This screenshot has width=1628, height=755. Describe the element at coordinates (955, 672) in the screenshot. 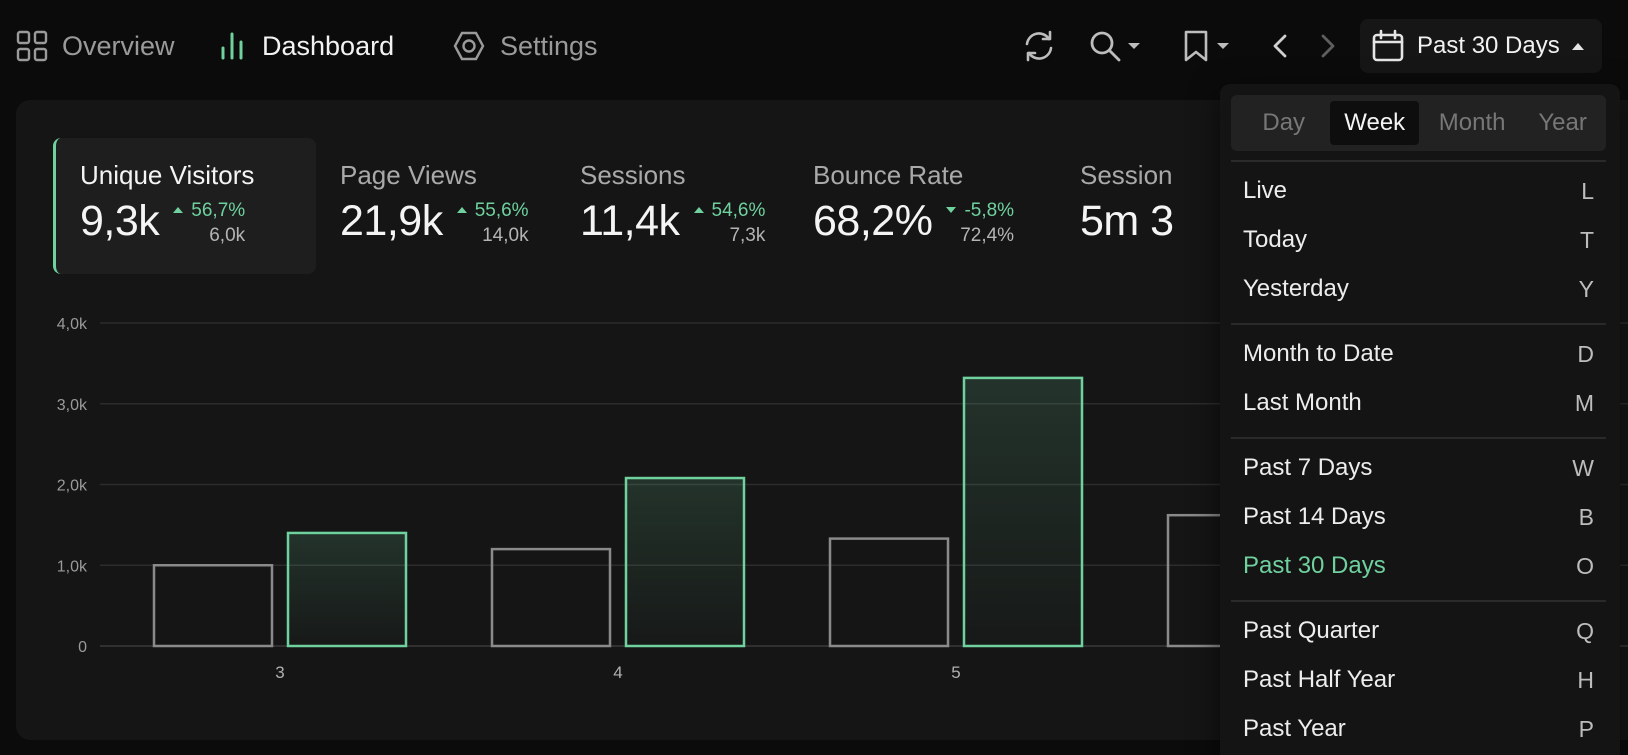

I see `x-tick-label: 5` at that location.